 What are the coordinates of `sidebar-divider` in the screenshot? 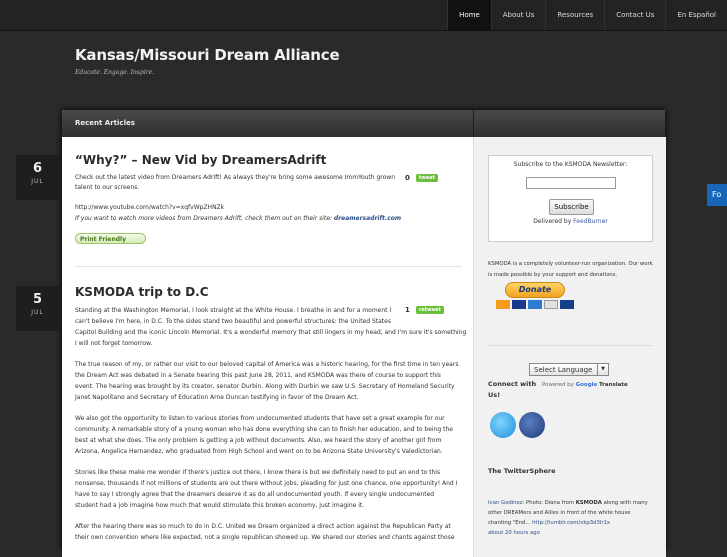 It's located at (570, 345).